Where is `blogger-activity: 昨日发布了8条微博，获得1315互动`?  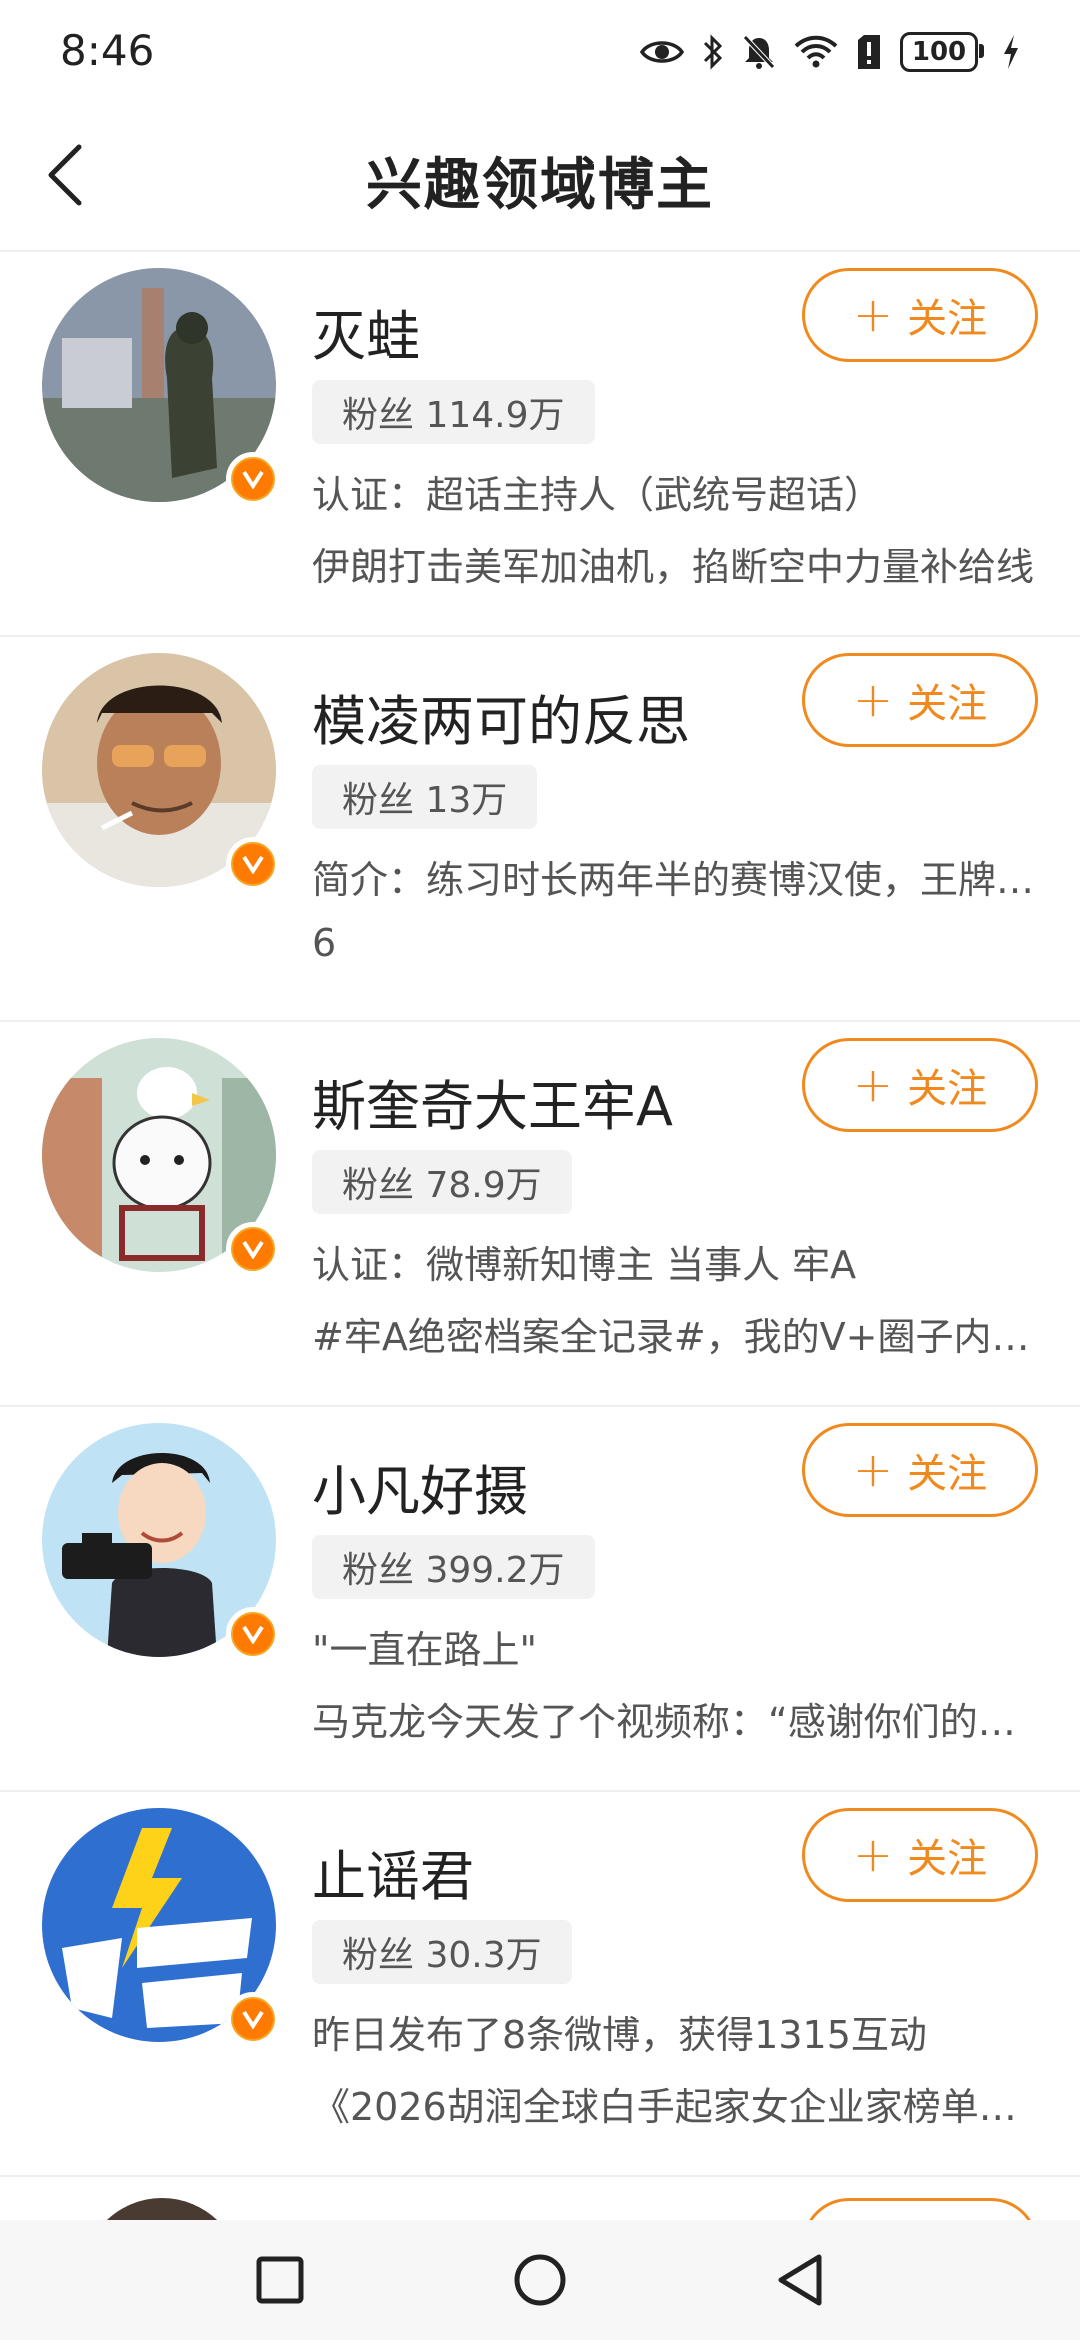
blogger-activity: 昨日发布了8条微博，获得1315互动 is located at coordinates (619, 2035).